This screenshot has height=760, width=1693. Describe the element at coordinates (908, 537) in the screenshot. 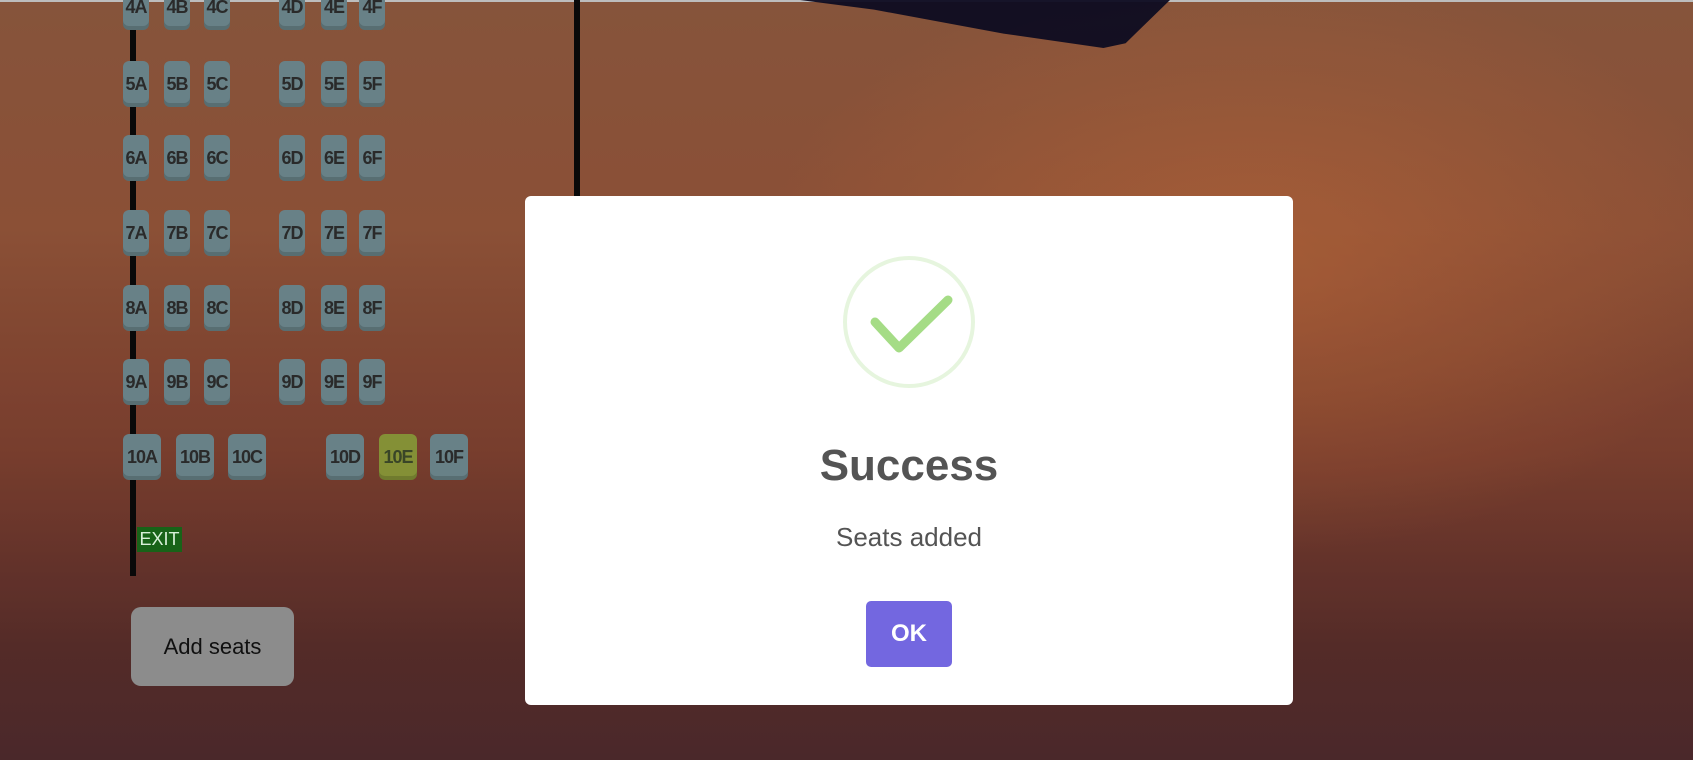

I see `dialog-message: Seats added` at that location.